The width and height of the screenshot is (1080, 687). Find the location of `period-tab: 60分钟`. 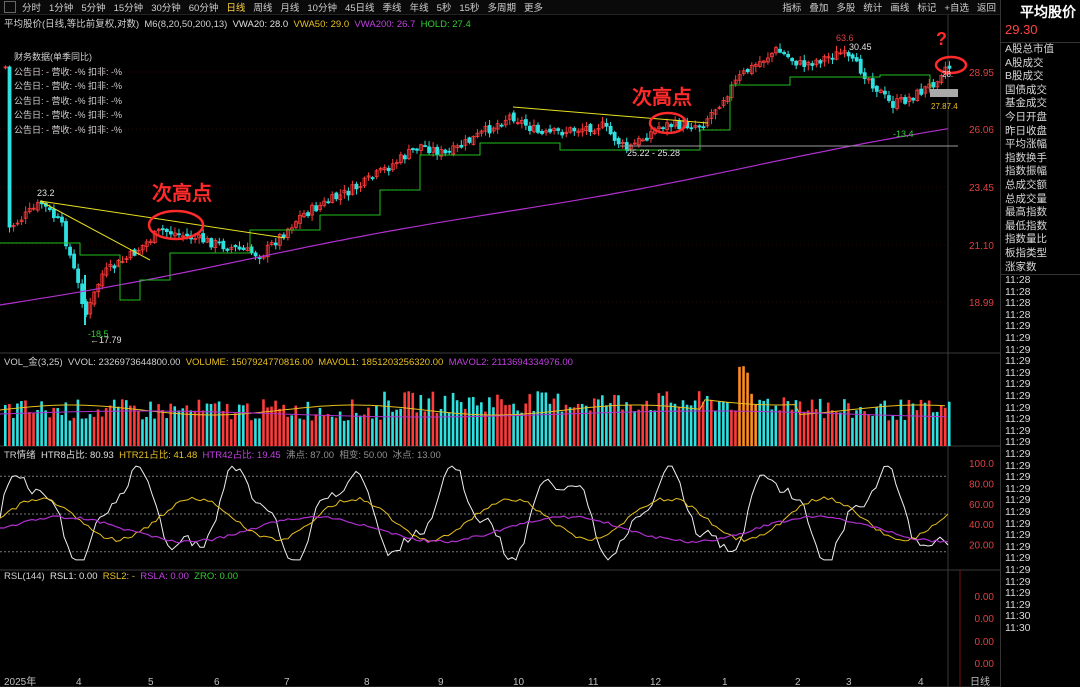

period-tab: 60分钟 is located at coordinates (204, 7).